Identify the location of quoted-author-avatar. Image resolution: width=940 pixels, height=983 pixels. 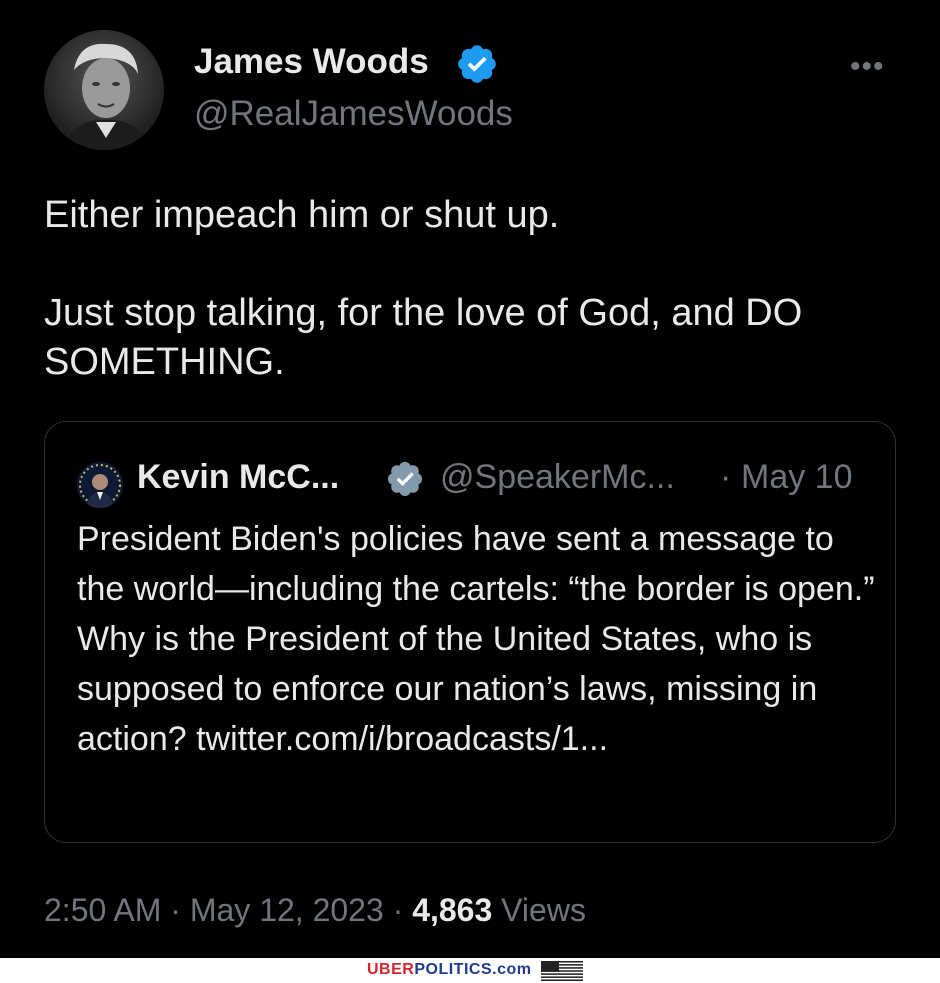
(100, 485).